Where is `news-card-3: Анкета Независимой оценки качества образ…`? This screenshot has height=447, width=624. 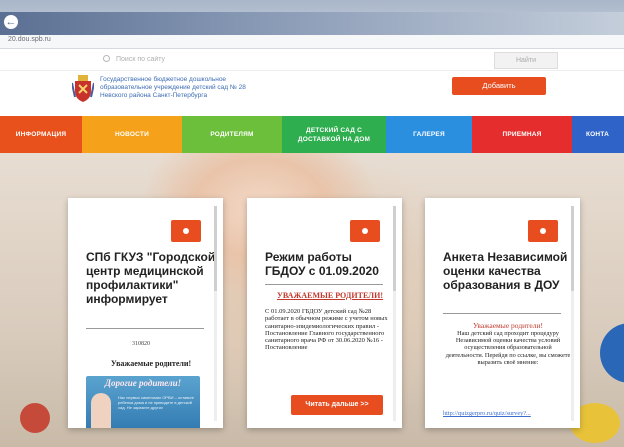 news-card-3: Анкета Независимой оценки качества образ… is located at coordinates (502, 313).